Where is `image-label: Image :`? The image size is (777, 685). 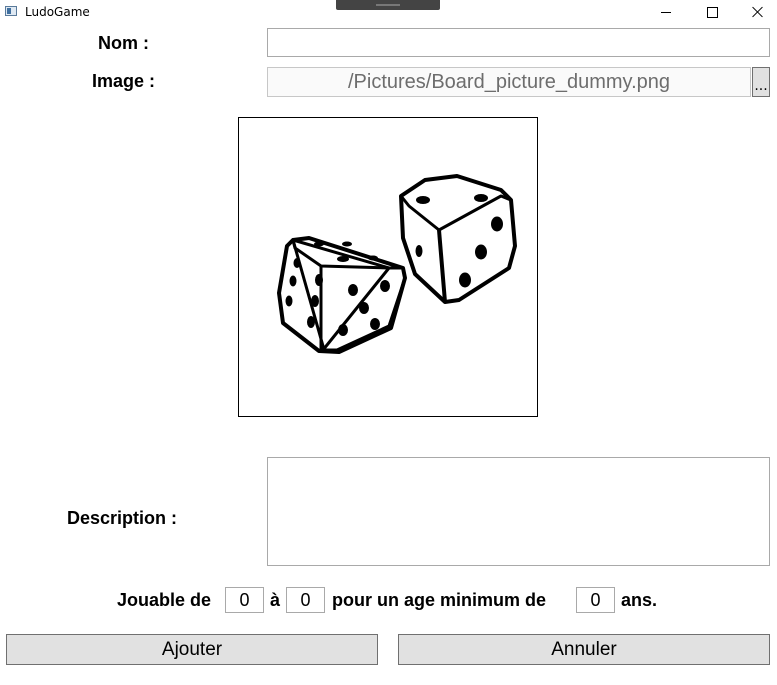 image-label: Image : is located at coordinates (124, 81).